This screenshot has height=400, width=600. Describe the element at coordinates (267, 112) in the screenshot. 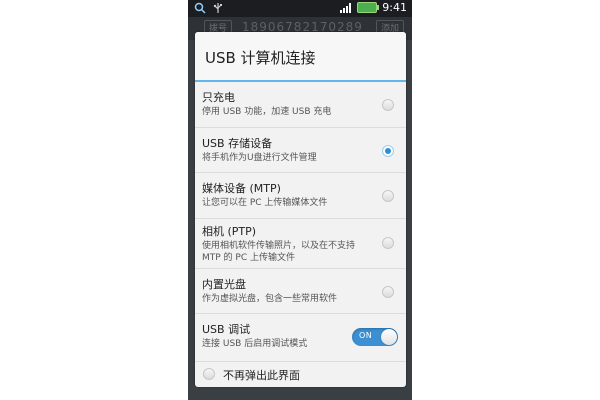

I see `option-subtitle: 停用 USB 功能，加速 USB 充电` at that location.